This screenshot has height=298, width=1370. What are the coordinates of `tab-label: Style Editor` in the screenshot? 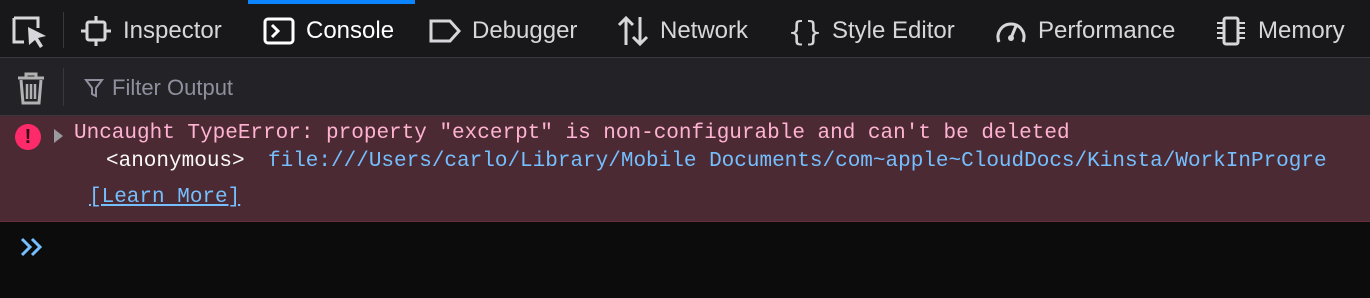 It's located at (893, 30).